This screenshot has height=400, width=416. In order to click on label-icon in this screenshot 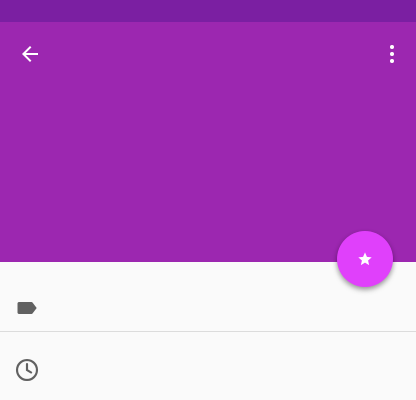, I will do `click(27, 308)`.